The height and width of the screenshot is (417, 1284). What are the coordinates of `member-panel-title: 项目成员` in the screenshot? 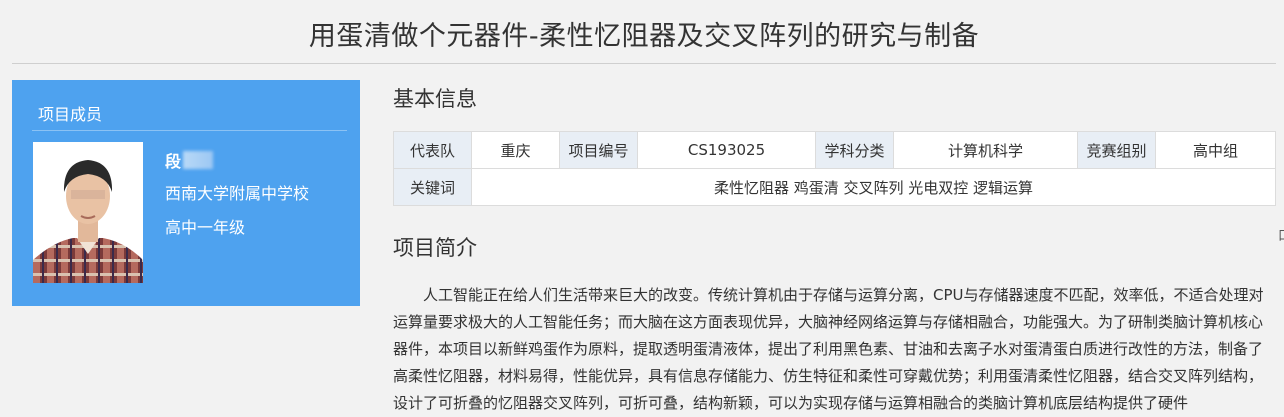 It's located at (70, 114).